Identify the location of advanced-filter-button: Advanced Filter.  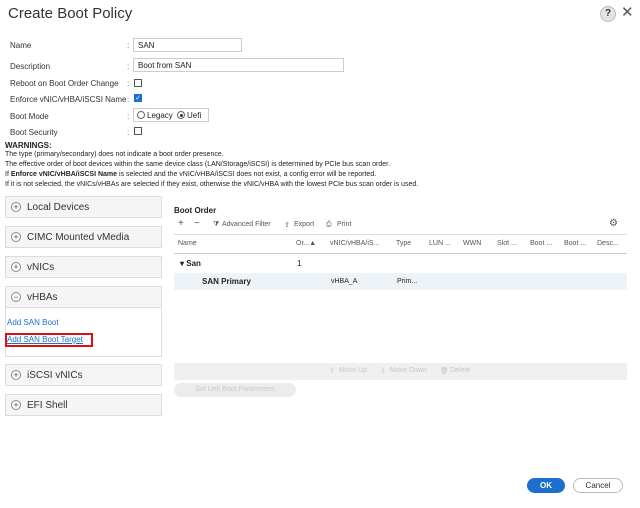
(246, 224).